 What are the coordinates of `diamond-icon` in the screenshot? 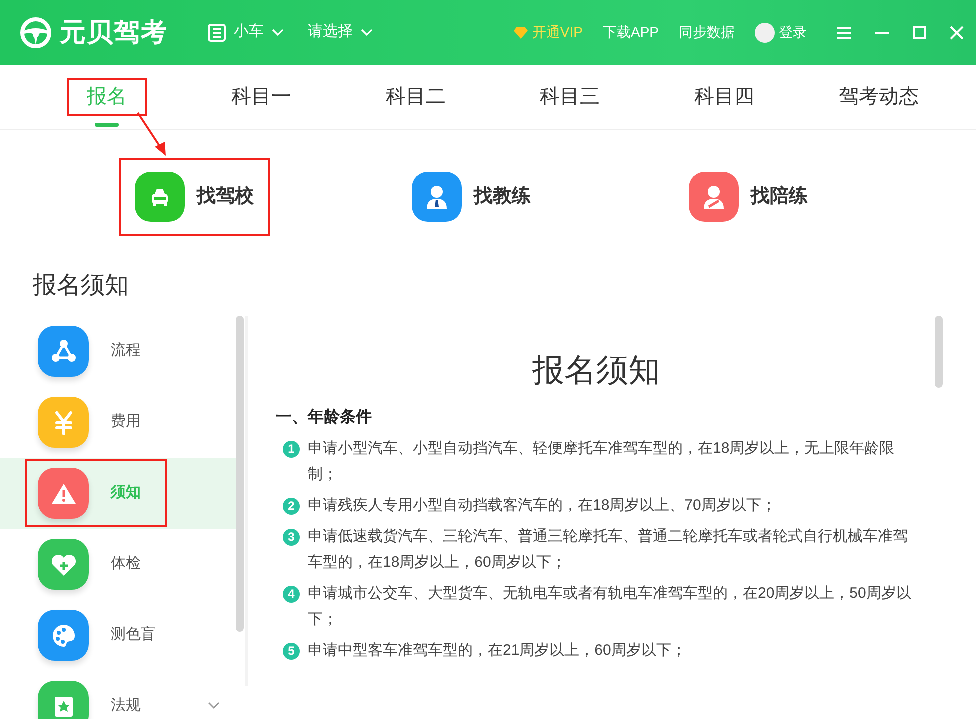 It's located at (521, 32).